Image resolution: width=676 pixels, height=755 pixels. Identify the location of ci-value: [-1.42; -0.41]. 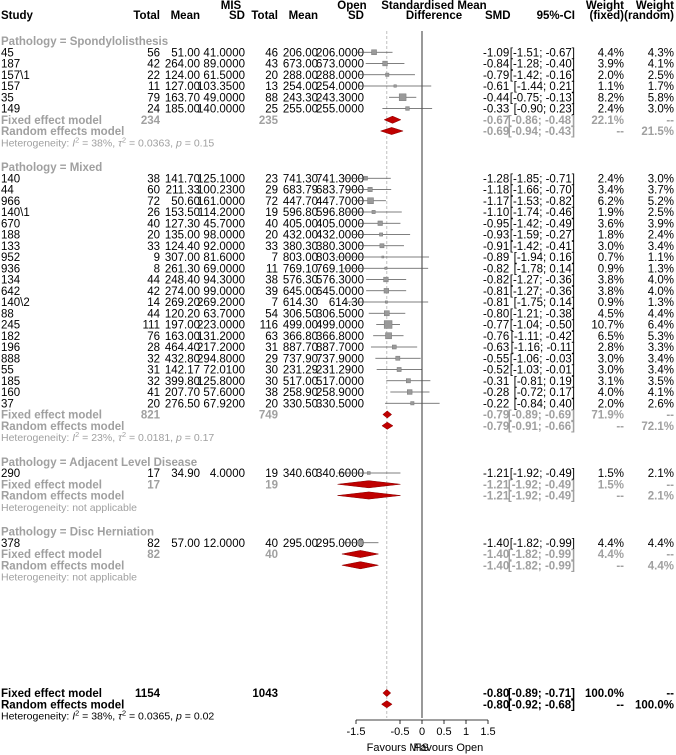
(542, 247).